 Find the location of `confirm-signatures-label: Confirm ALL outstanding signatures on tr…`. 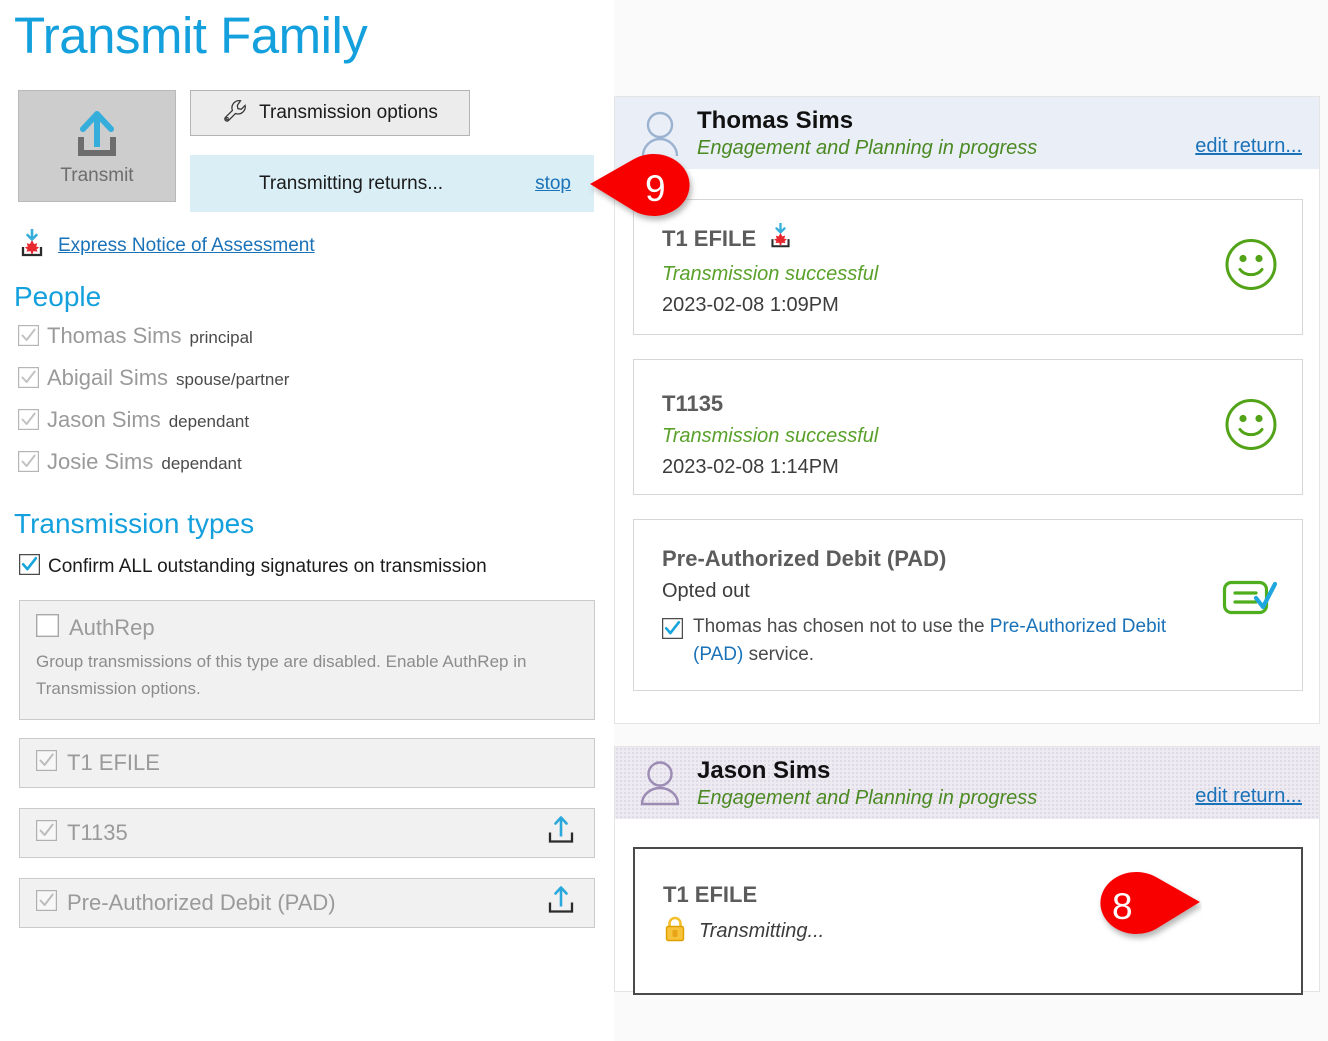

confirm-signatures-label: Confirm ALL outstanding signatures on tr… is located at coordinates (267, 566).